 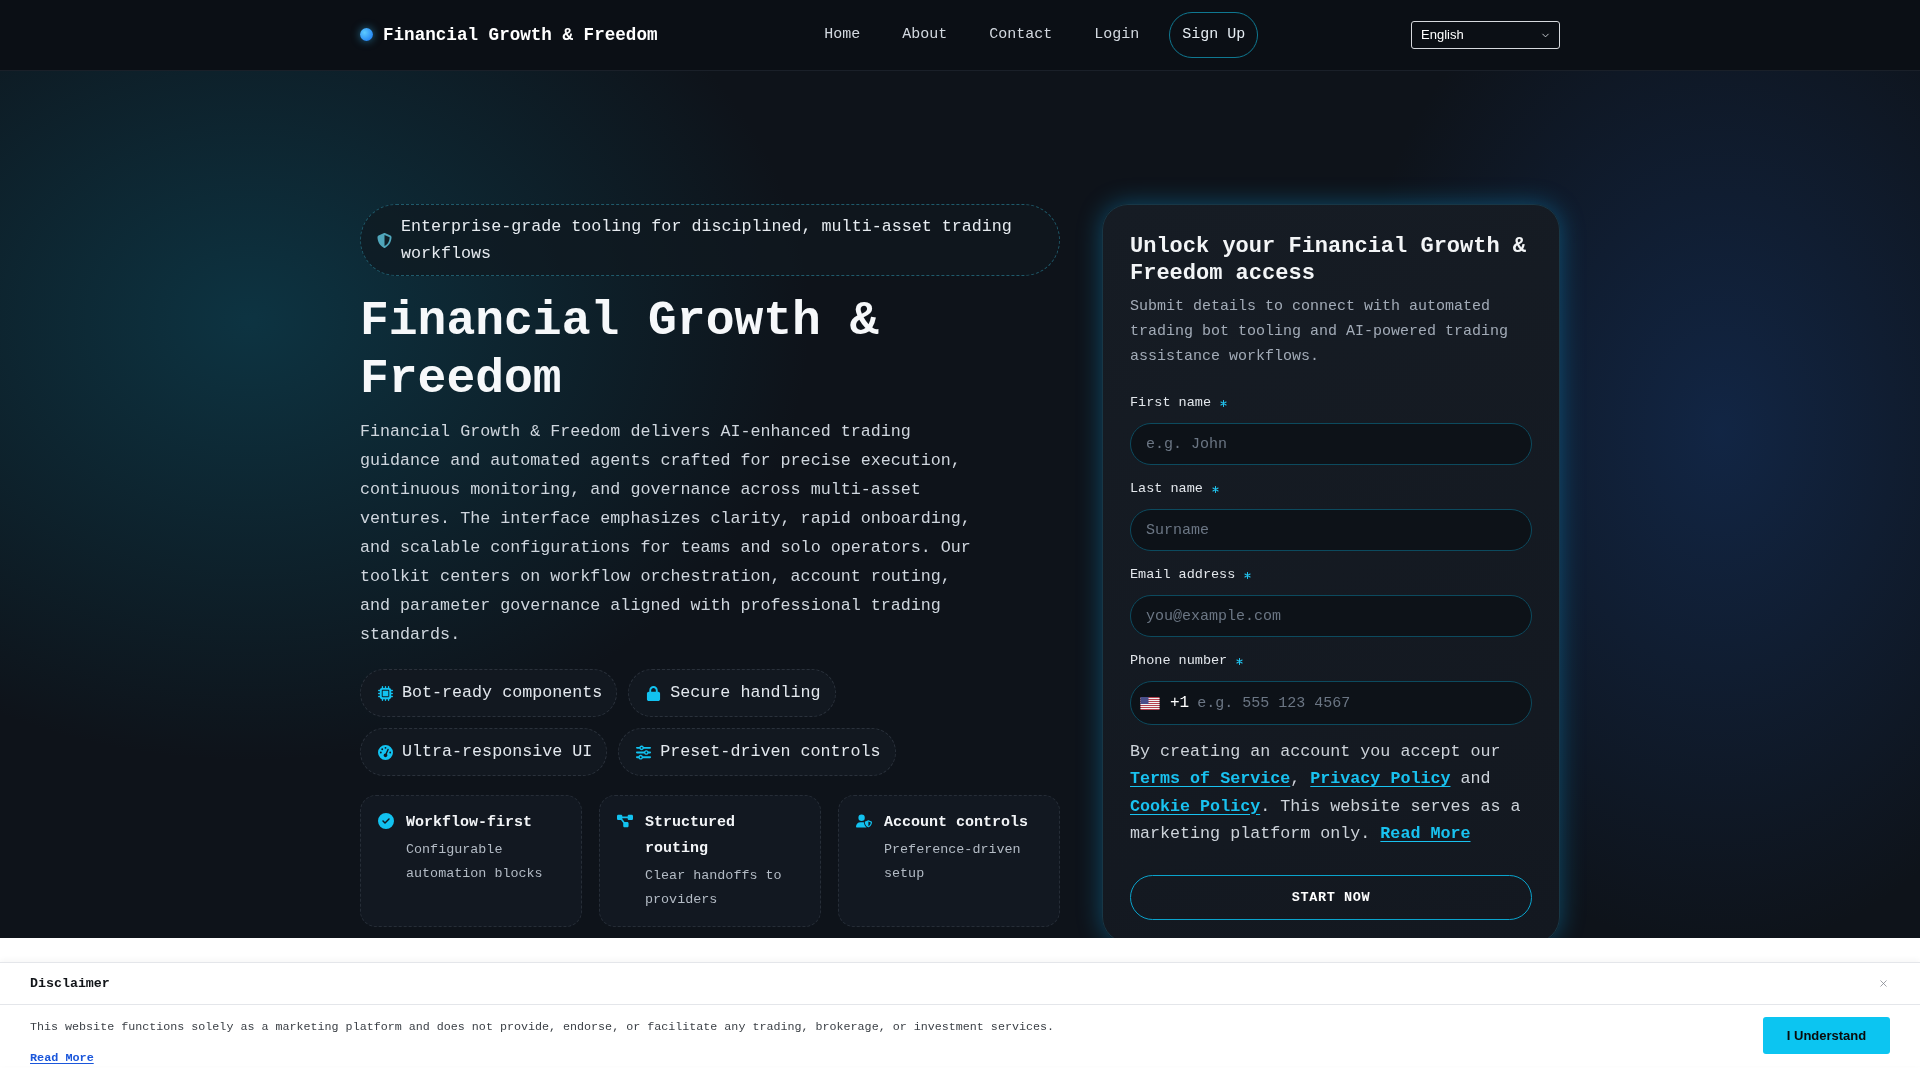 What do you see at coordinates (953, 862) in the screenshot?
I see `card-description: Preference-driven setup` at bounding box center [953, 862].